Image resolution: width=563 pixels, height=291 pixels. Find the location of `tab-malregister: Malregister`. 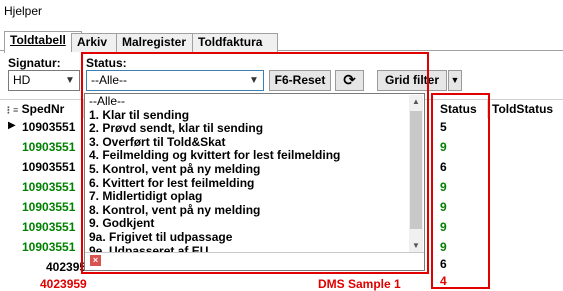

tab-malregister: Malregister is located at coordinates (159, 42).